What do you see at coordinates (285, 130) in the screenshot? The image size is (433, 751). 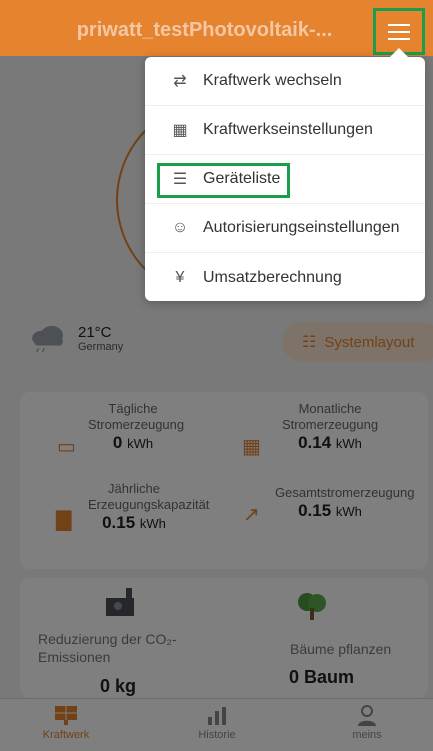 I see `menu-item-plant-settings: ▦ Kraftwerkseinstellungen` at bounding box center [285, 130].